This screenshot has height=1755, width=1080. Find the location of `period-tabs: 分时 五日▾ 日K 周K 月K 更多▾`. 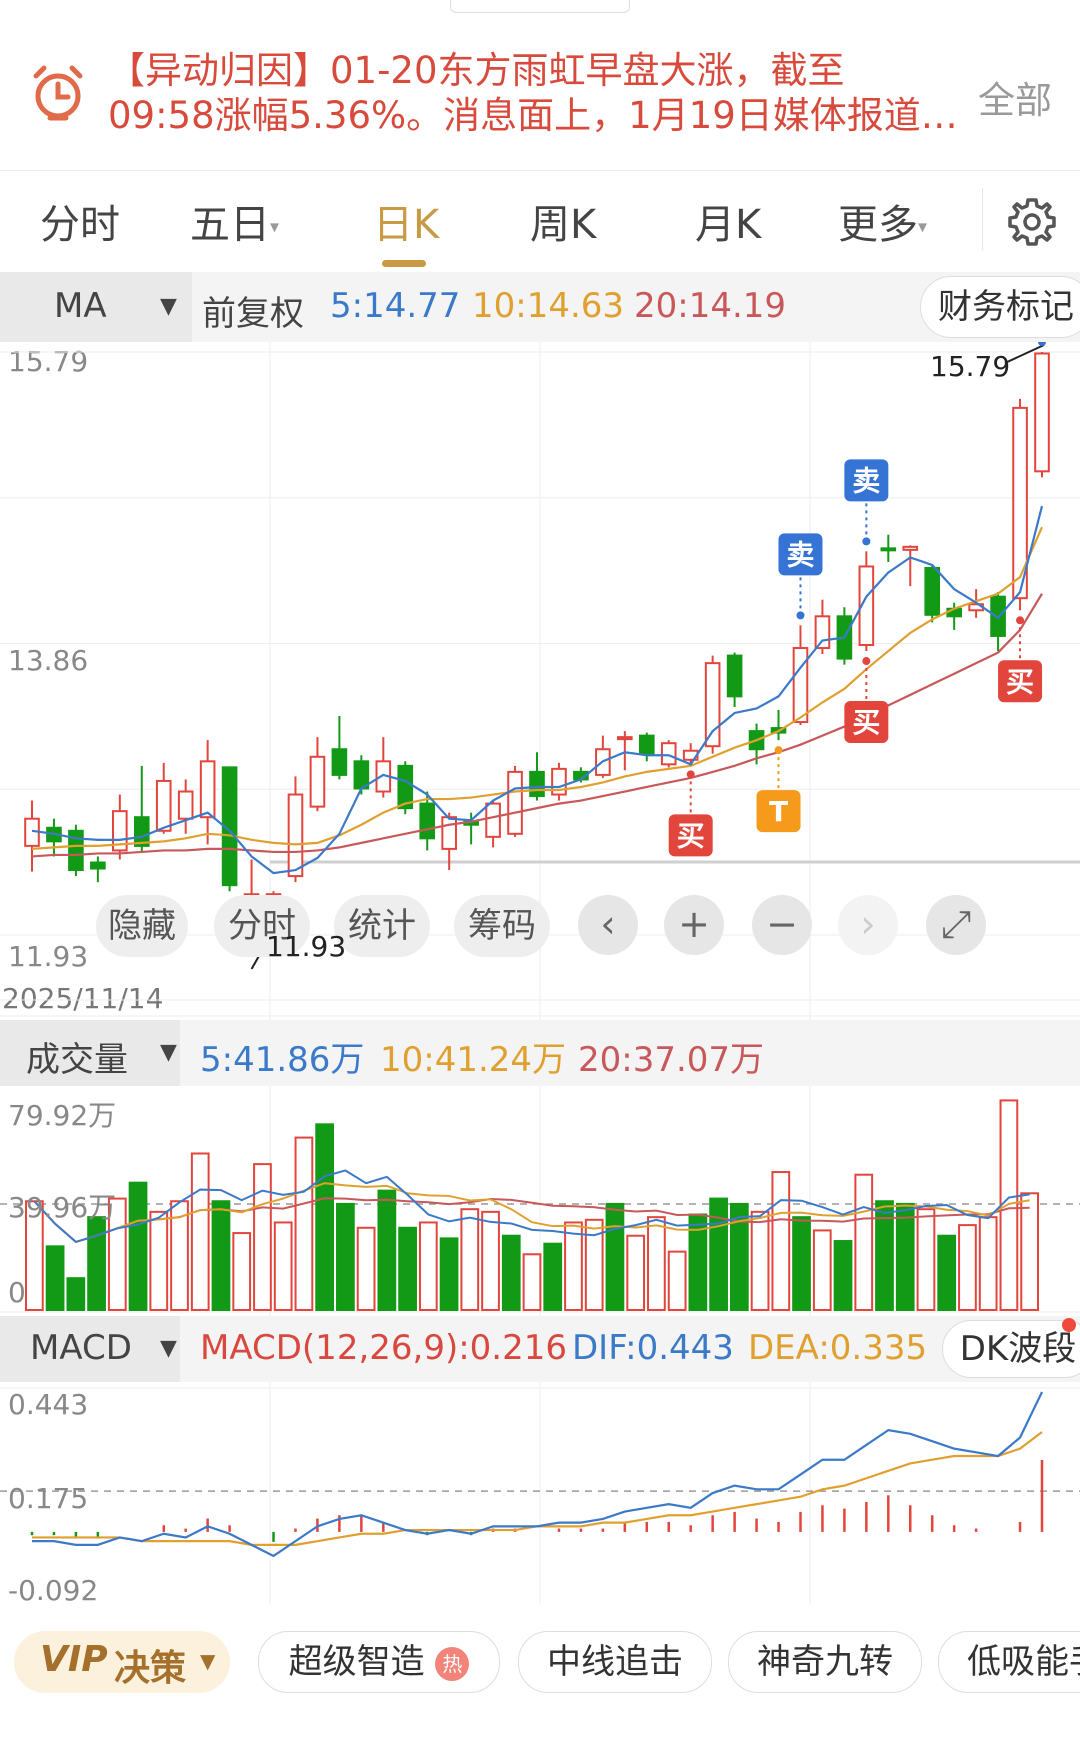

period-tabs: 分时 五日▾ 日K 周K 月K 更多▾ is located at coordinates (540, 221).